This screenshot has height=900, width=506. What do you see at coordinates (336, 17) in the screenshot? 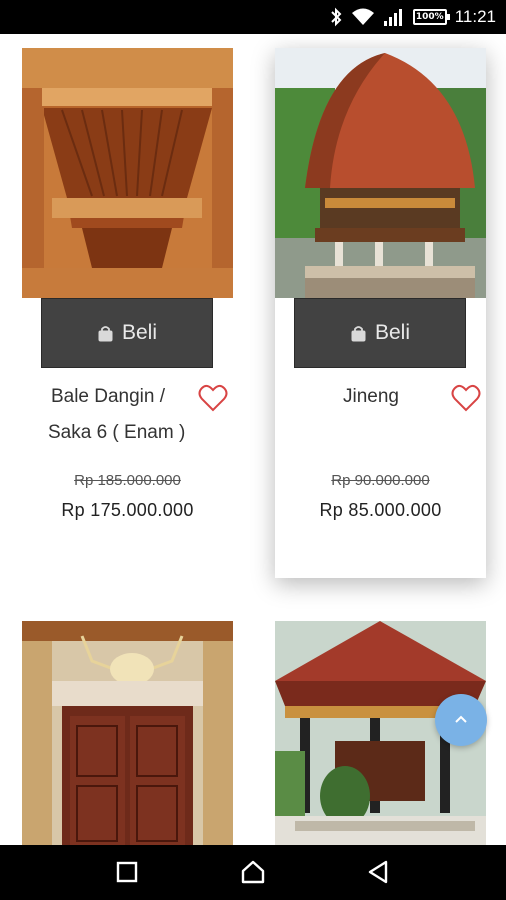
I see `bluetooth-icon` at bounding box center [336, 17].